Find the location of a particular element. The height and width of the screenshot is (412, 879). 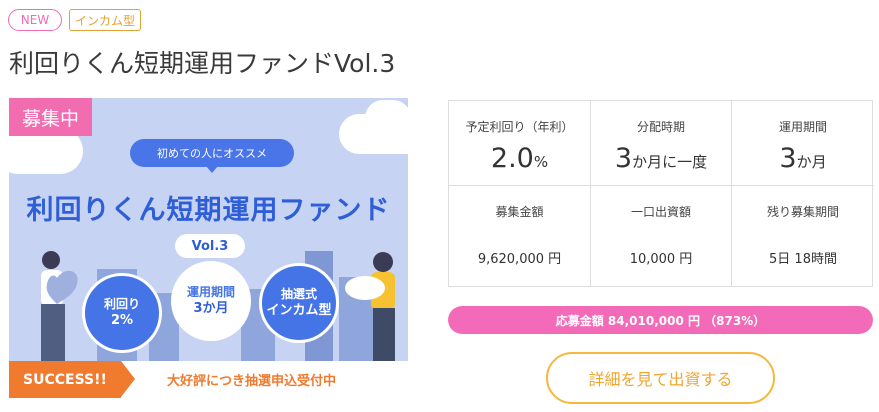

period-cell: 運用期間 3か月 is located at coordinates (803, 143).